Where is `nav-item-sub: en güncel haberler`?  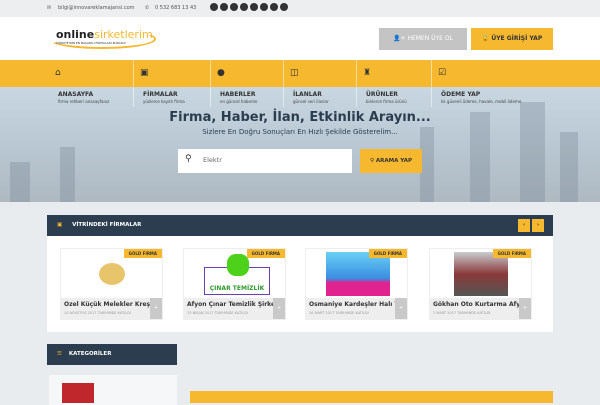 nav-item-sub: en güncel haberler is located at coordinates (239, 101).